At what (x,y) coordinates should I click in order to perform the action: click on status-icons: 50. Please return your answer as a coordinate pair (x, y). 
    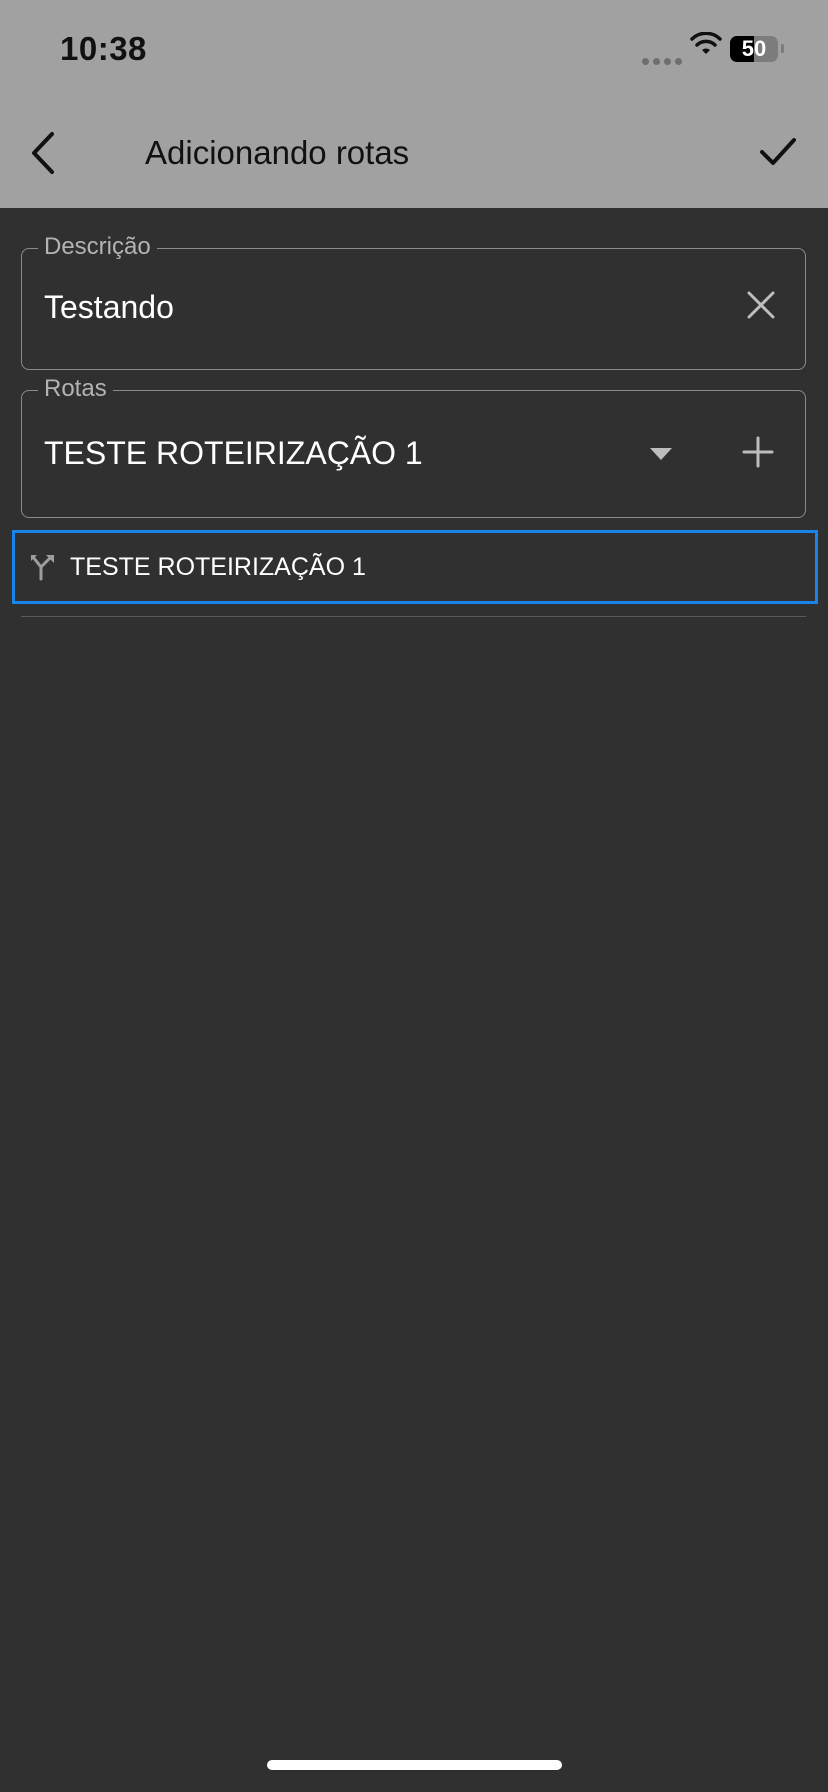
    Looking at the image, I should click on (717, 48).